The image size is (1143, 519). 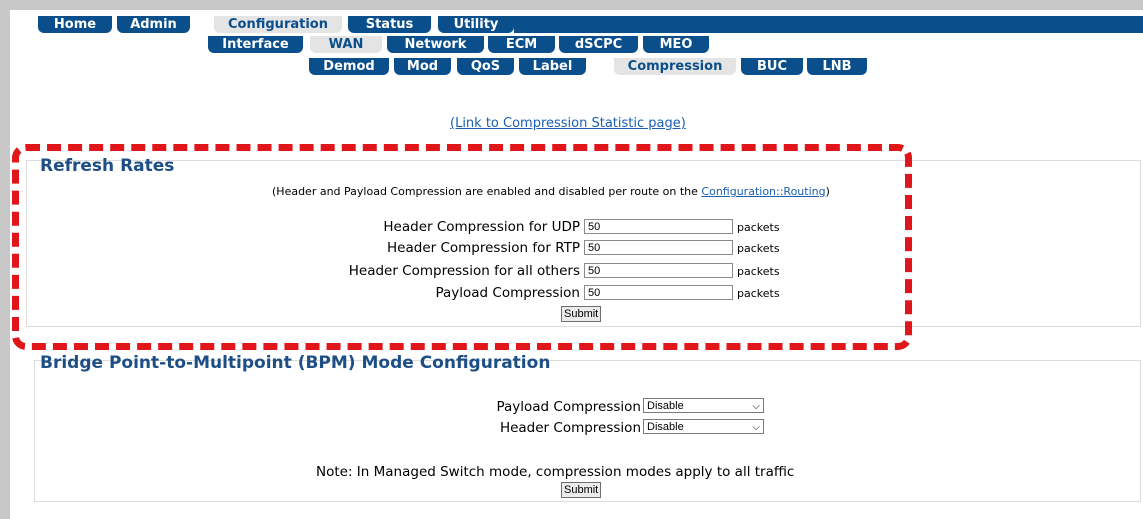 I want to click on tab-wan: WAN, so click(x=346, y=44).